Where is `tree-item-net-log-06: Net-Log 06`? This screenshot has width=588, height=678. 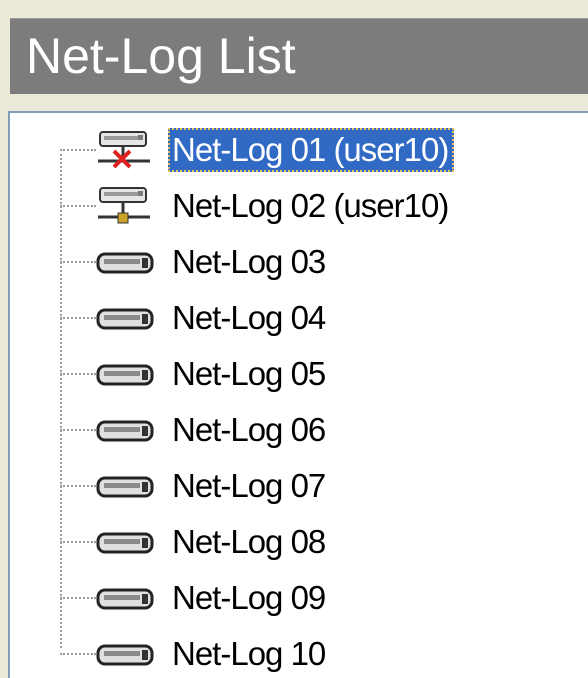
tree-item-net-log-06: Net-Log 06 is located at coordinates (295, 430).